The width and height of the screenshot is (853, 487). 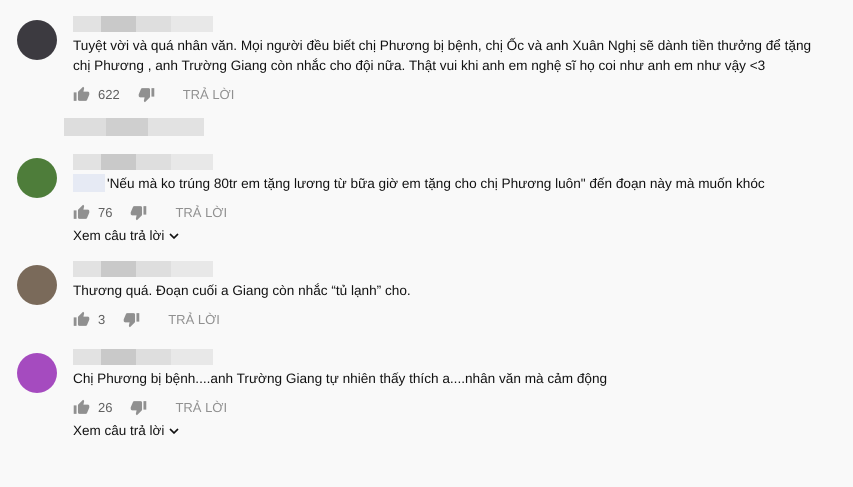 I want to click on comment-text: Chị Phương bị bệnh....anh Trường Giang tự nhiên thấy thích a....nhân văn mà cảm động, so click(x=340, y=379).